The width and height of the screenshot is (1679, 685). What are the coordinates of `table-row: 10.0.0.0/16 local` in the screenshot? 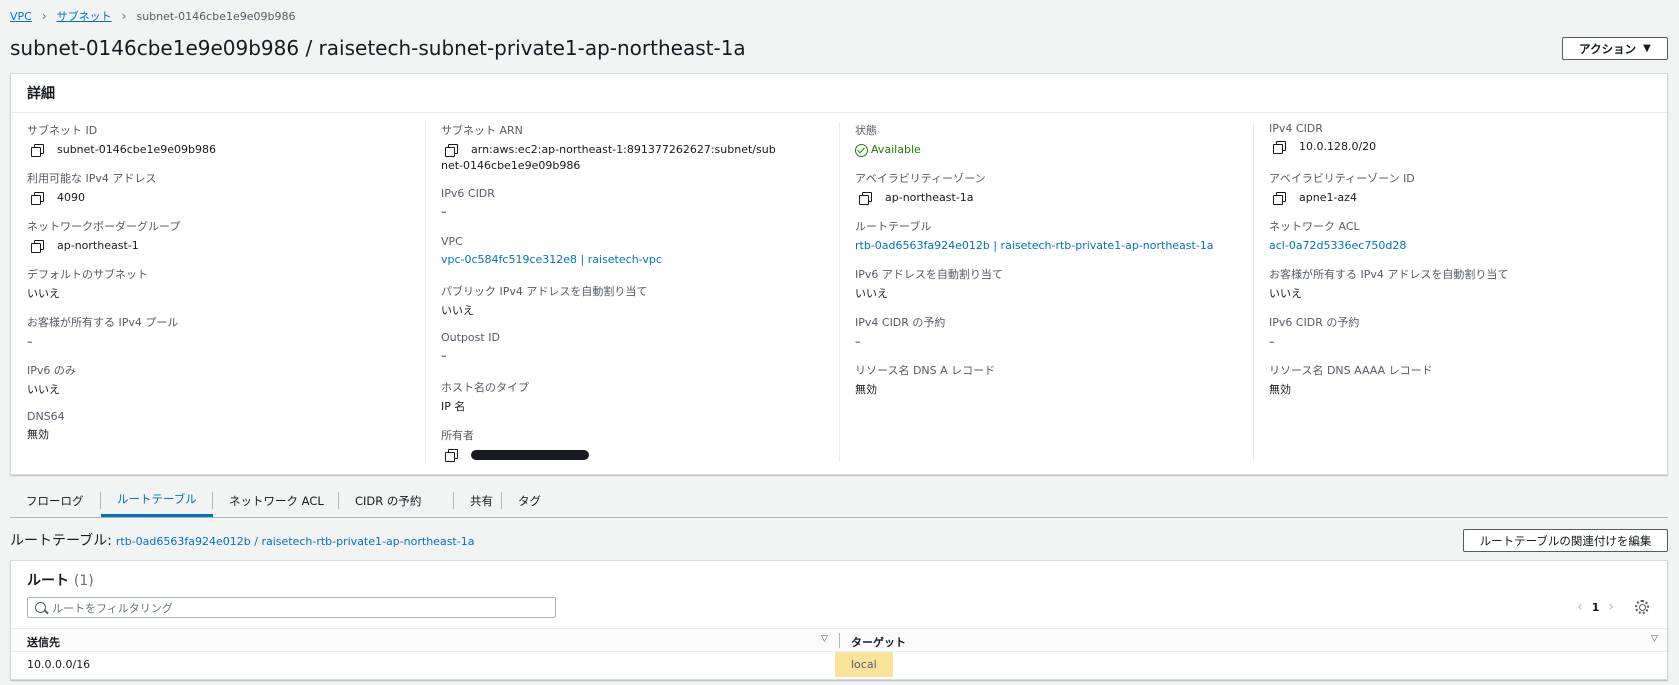 It's located at (839, 664).